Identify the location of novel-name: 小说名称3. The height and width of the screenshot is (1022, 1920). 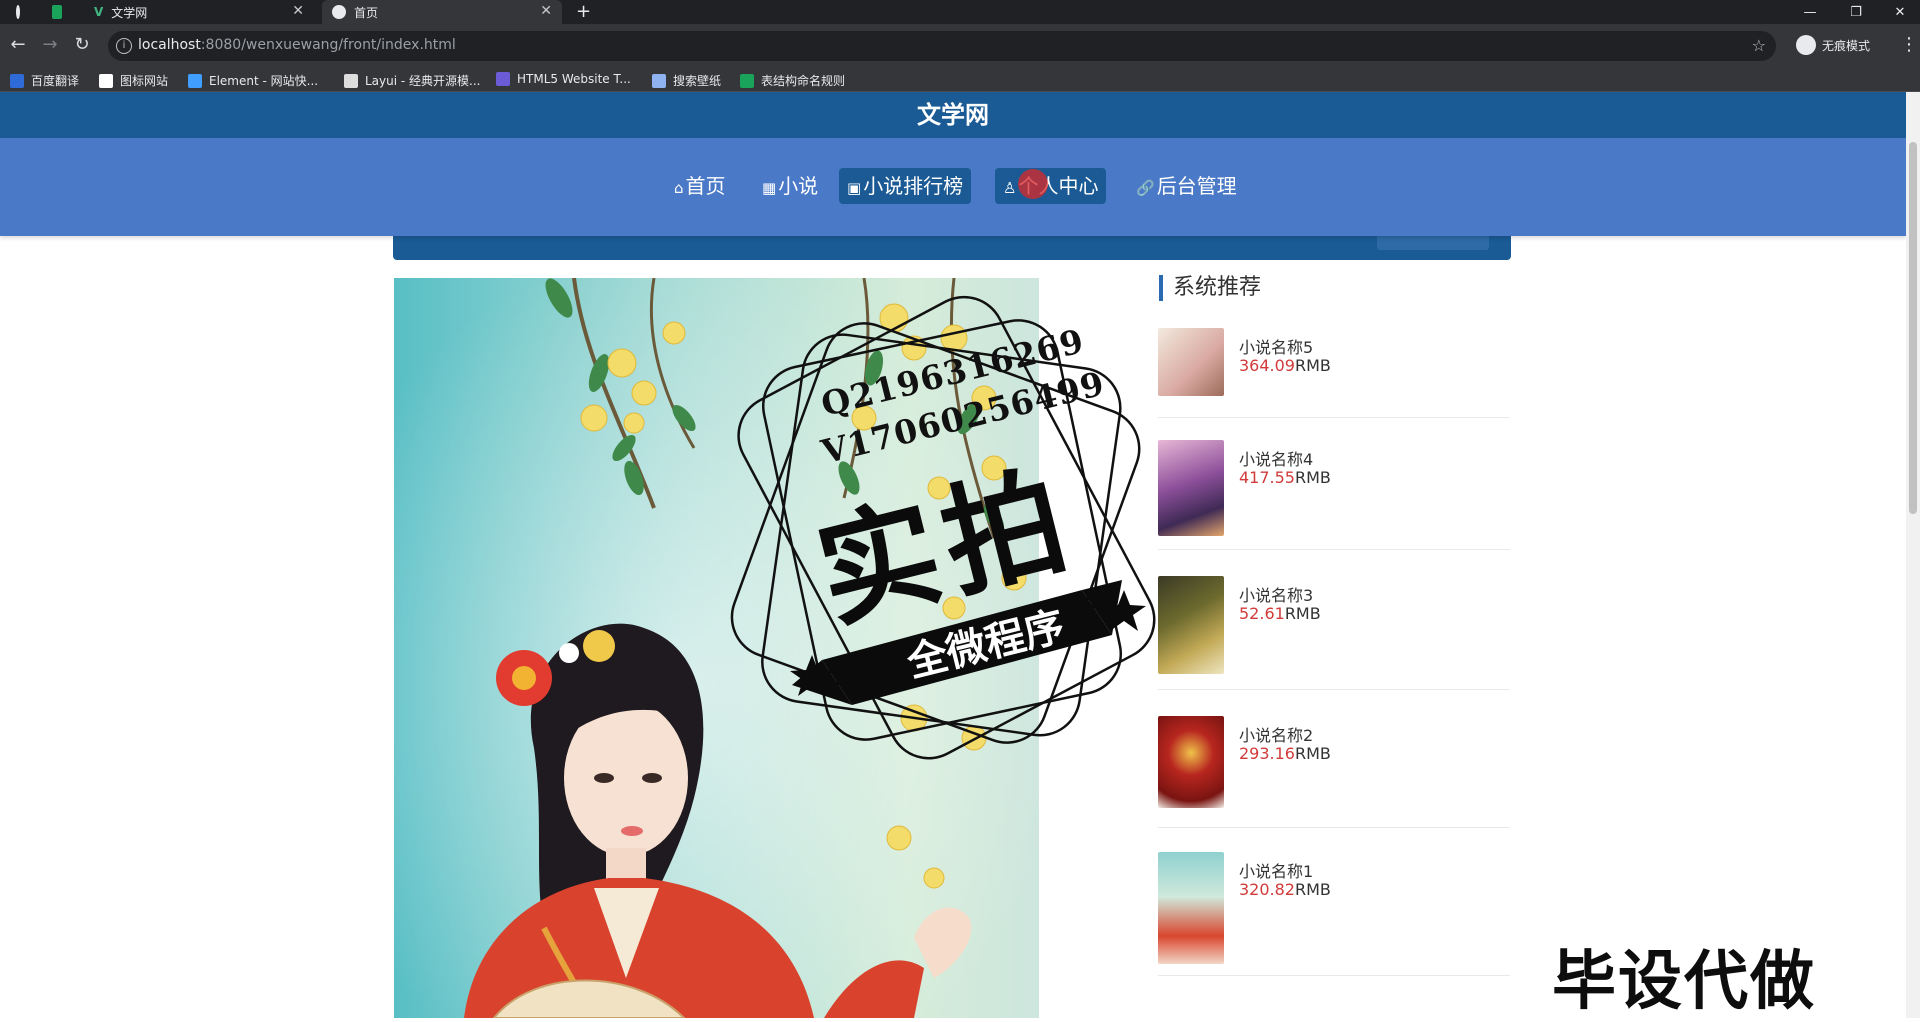
(1276, 594).